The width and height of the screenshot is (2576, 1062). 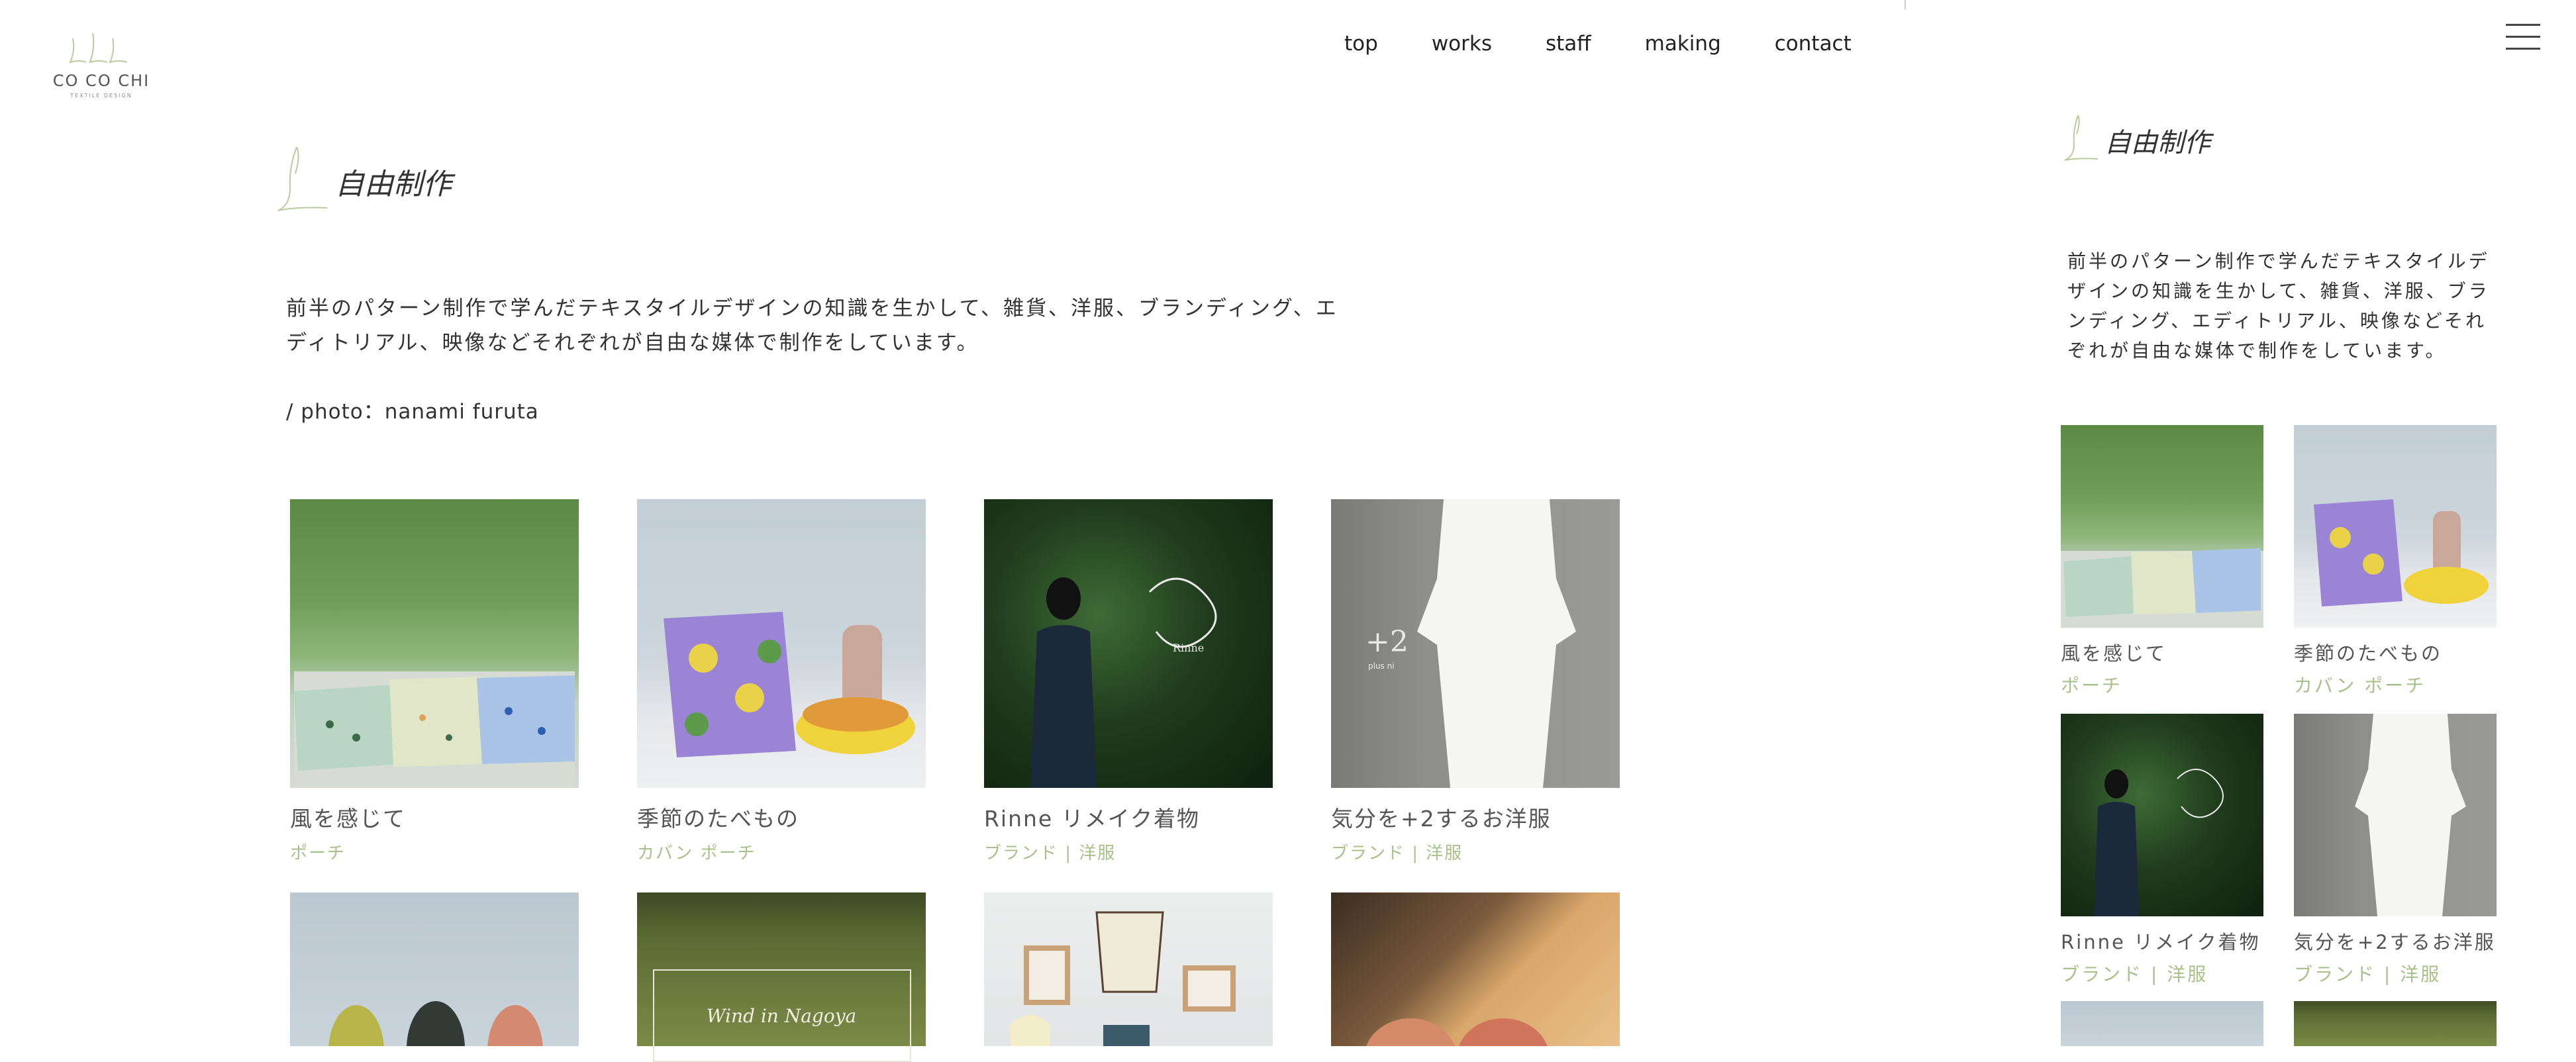 What do you see at coordinates (101, 81) in the screenshot?
I see `logo-text: CO CO CHI` at bounding box center [101, 81].